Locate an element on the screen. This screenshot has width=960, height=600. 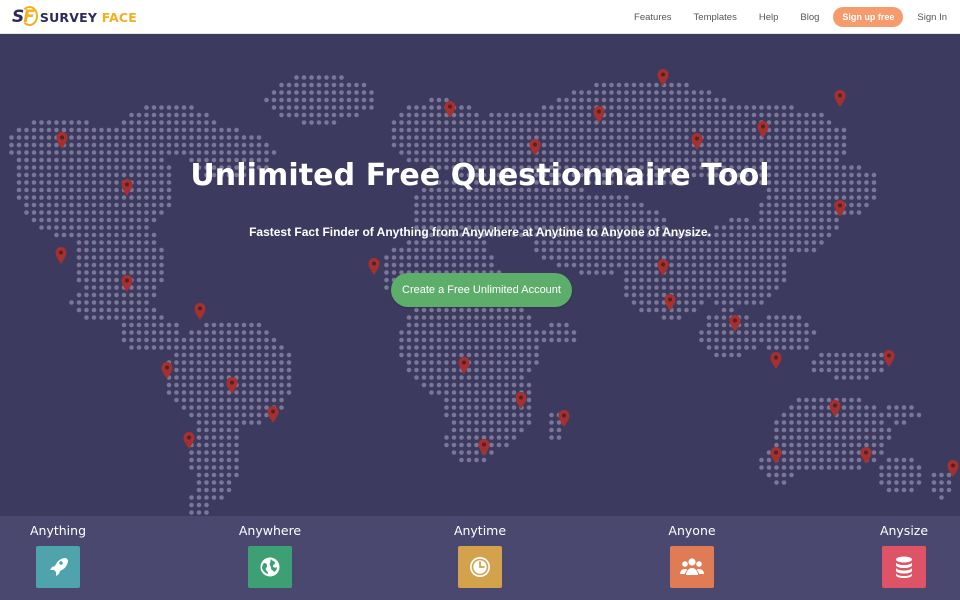
rocket-icon is located at coordinates (58, 567).